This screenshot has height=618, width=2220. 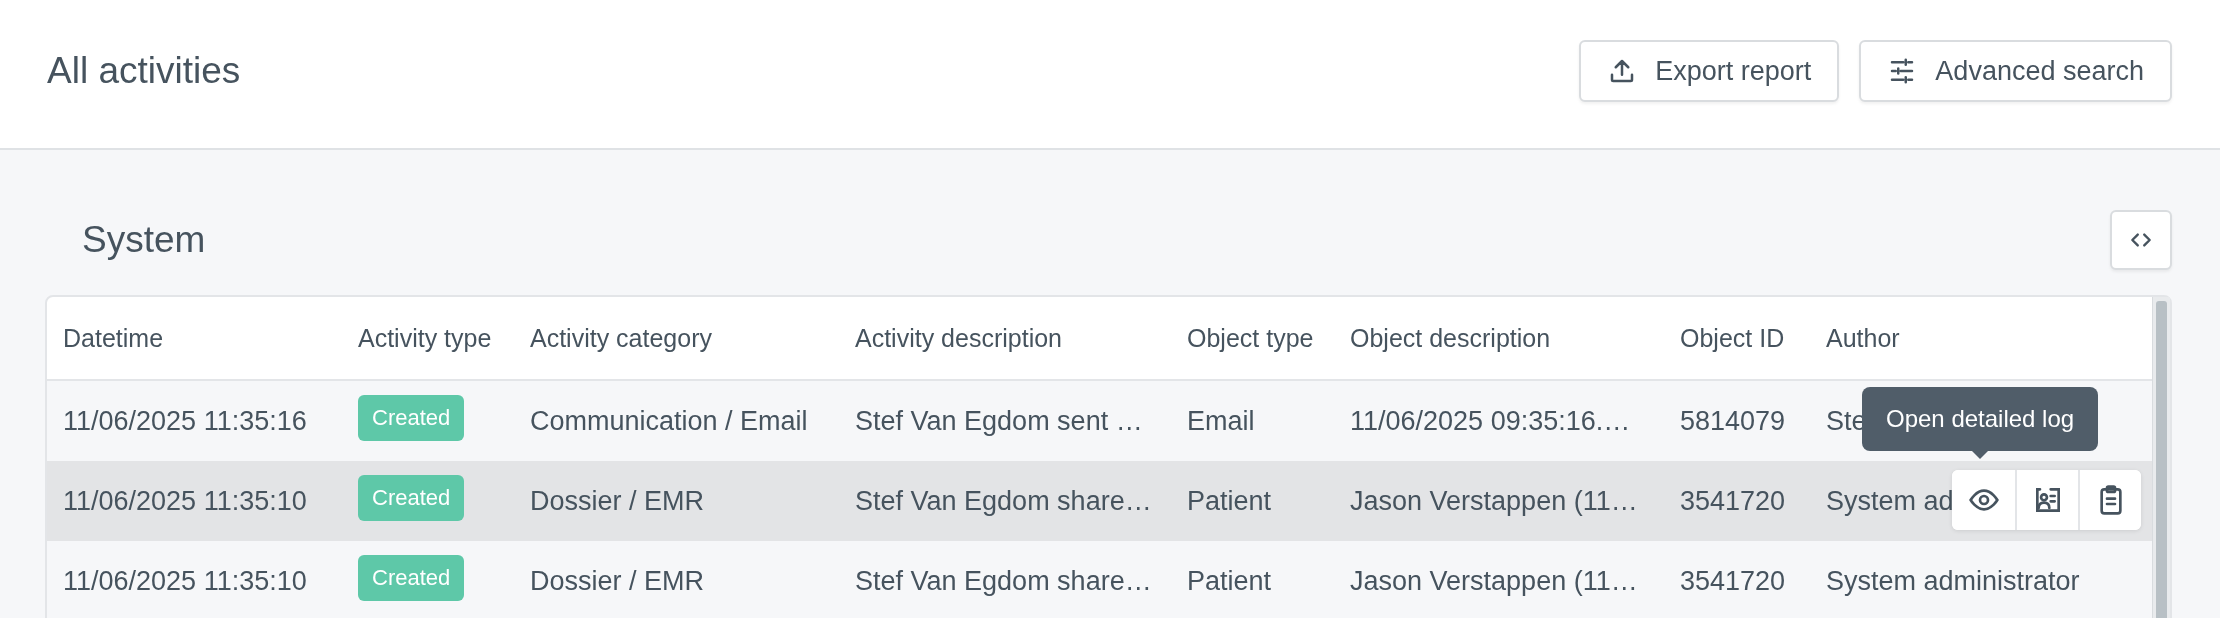 What do you see at coordinates (1863, 338) in the screenshot?
I see `column-header: Author` at bounding box center [1863, 338].